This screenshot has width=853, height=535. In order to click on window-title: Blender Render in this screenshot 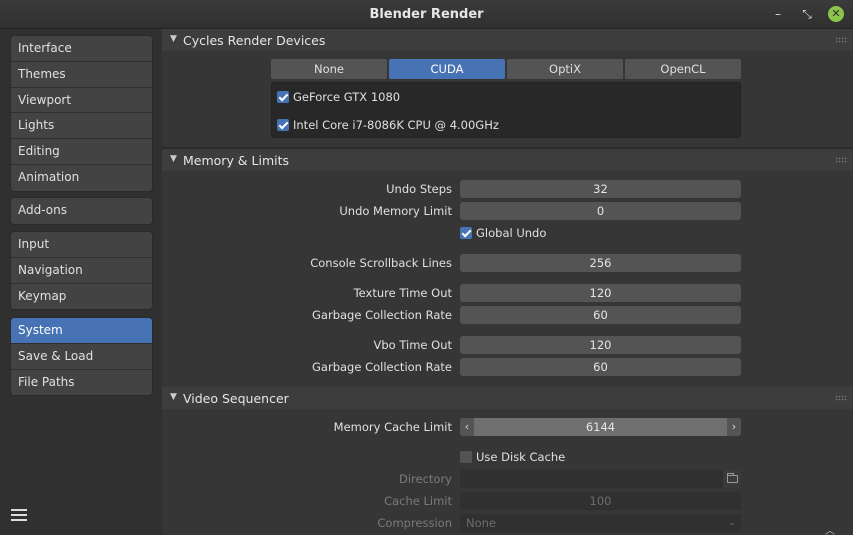, I will do `click(426, 14)`.